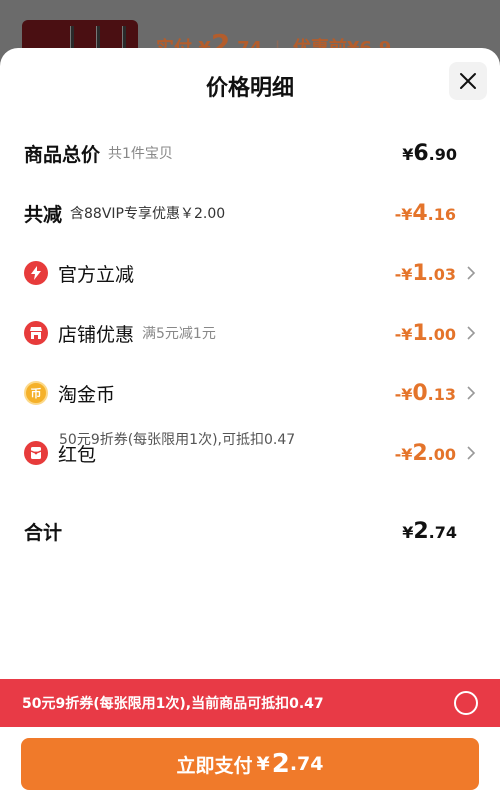  I want to click on coin-amount: -¥0.13, so click(425, 393).